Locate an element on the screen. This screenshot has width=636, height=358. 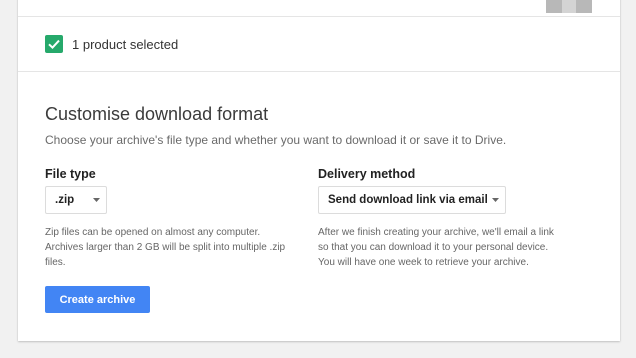
check-icon is located at coordinates (54, 44).